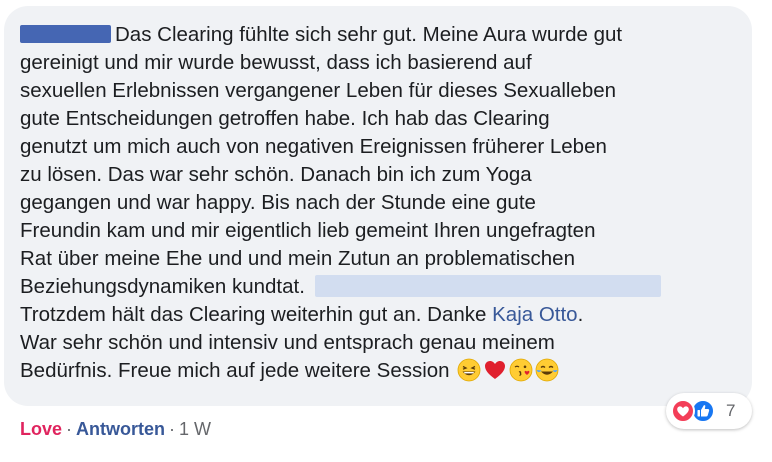 The width and height of the screenshot is (772, 462). What do you see at coordinates (534, 314) in the screenshot?
I see `mention-link: Kaja Otto` at bounding box center [534, 314].